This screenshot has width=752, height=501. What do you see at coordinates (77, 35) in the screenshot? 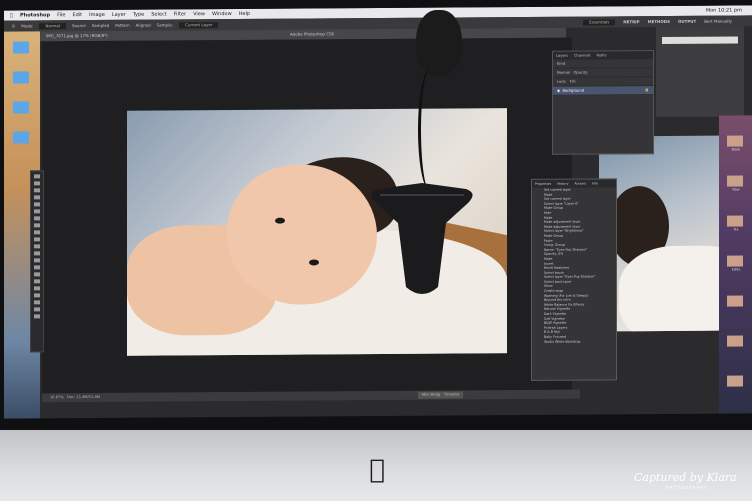
I see `document-tab: IMG_7671.jpg @ 17% (RGB/8*)` at bounding box center [77, 35].